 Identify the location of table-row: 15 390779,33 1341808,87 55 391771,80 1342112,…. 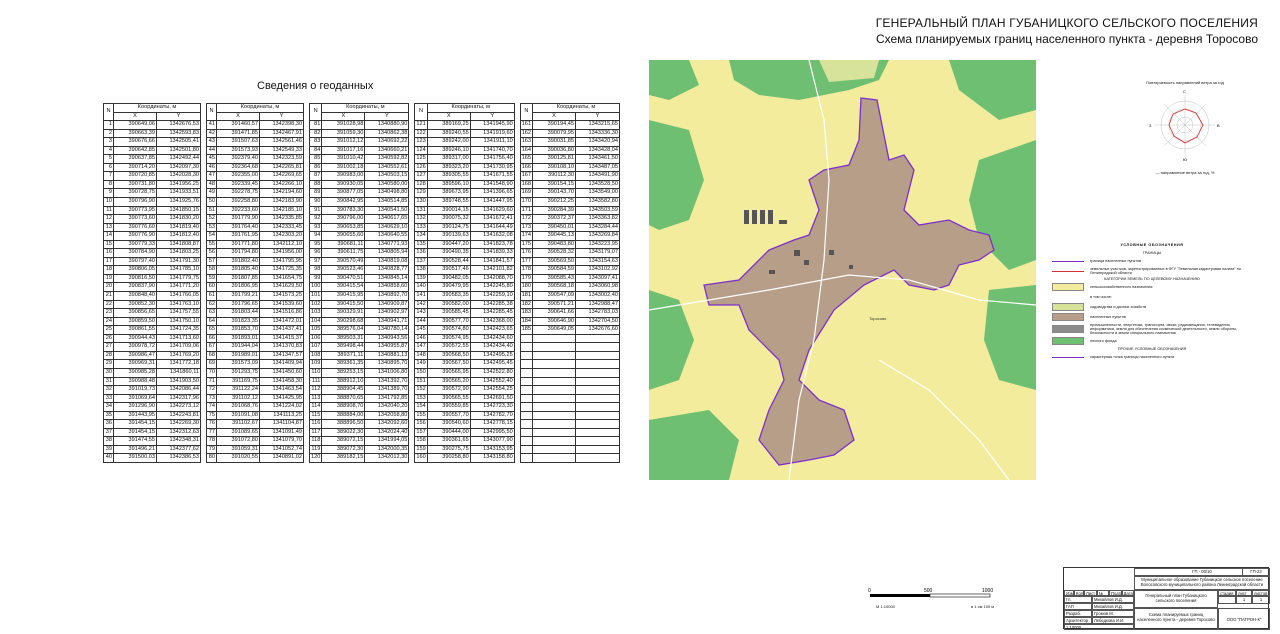
(362, 244).